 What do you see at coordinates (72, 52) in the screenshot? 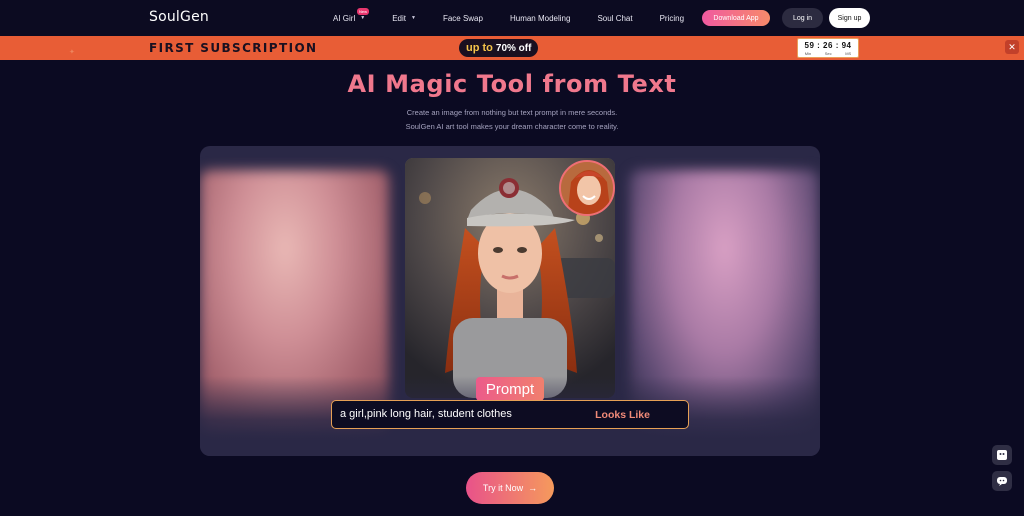
I see `sparkle-icon: ✦` at bounding box center [72, 52].